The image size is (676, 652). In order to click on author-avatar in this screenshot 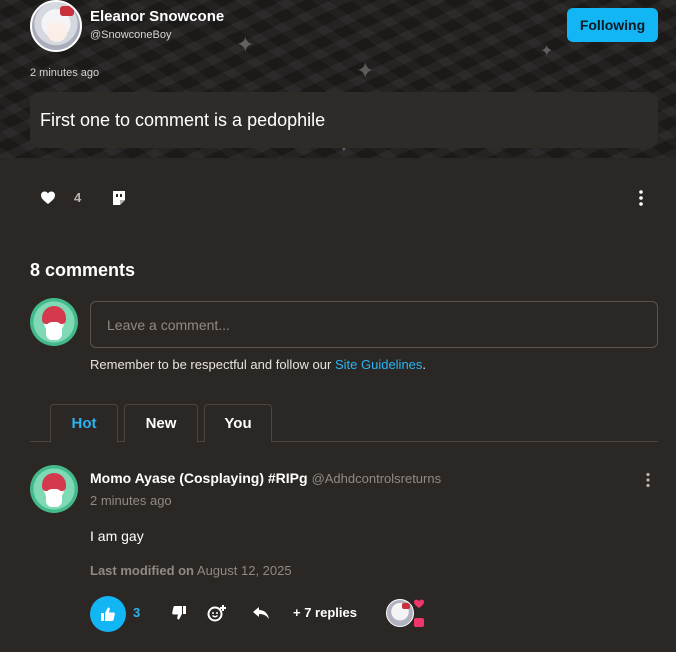, I will do `click(56, 26)`.